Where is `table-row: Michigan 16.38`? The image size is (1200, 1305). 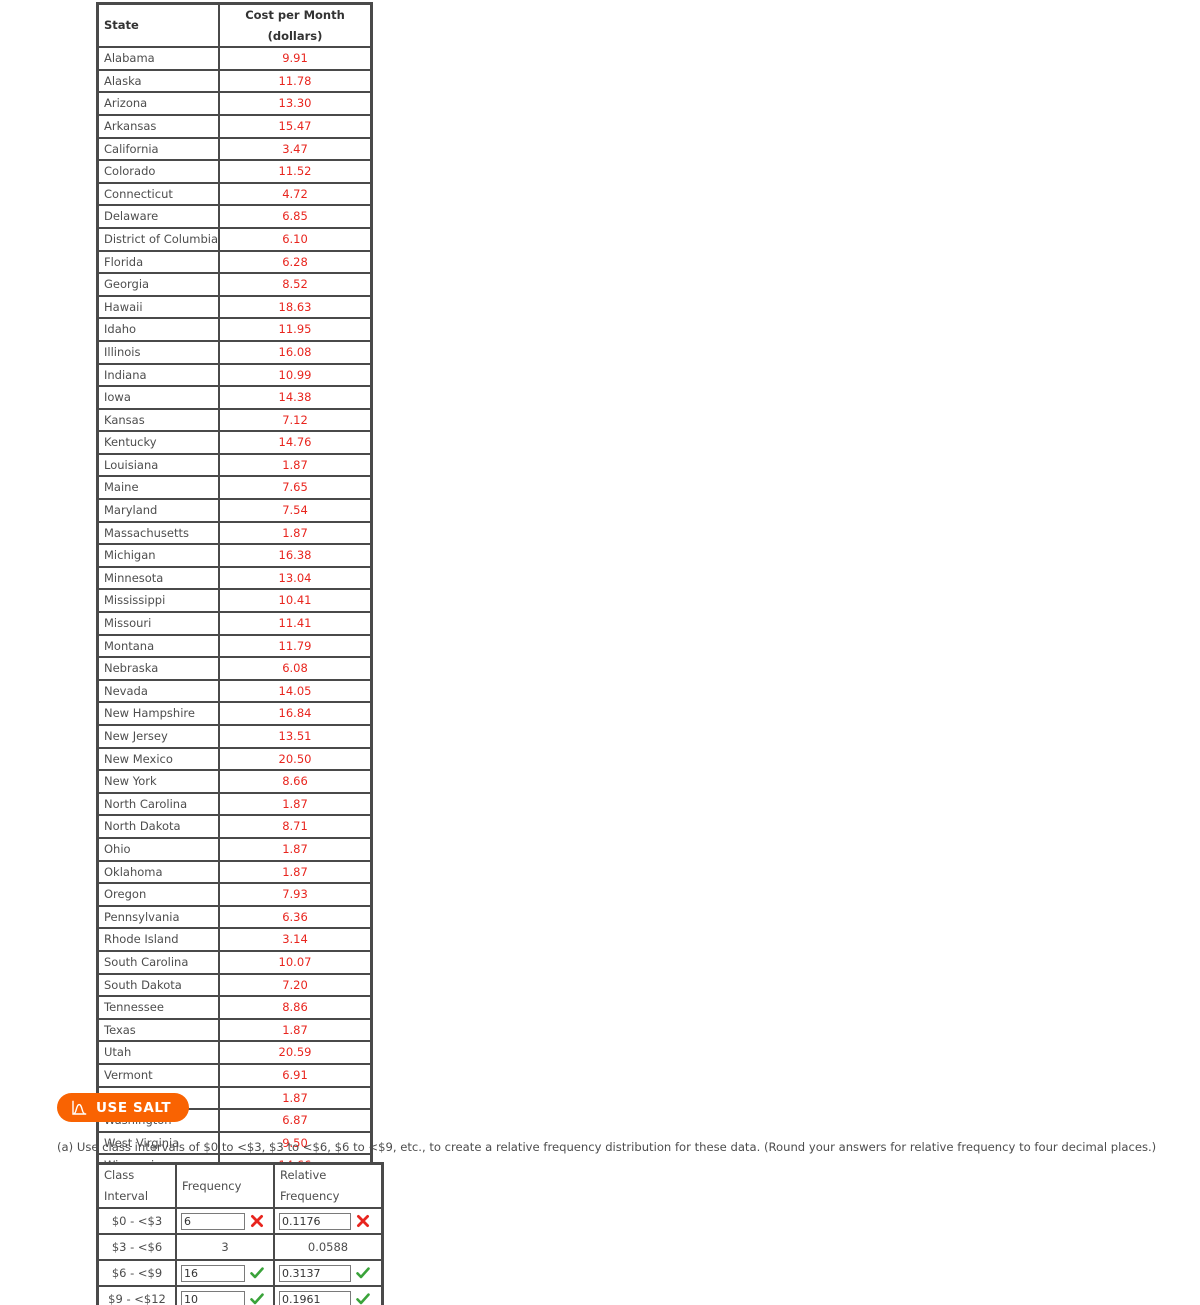 table-row: Michigan 16.38 is located at coordinates (234, 555).